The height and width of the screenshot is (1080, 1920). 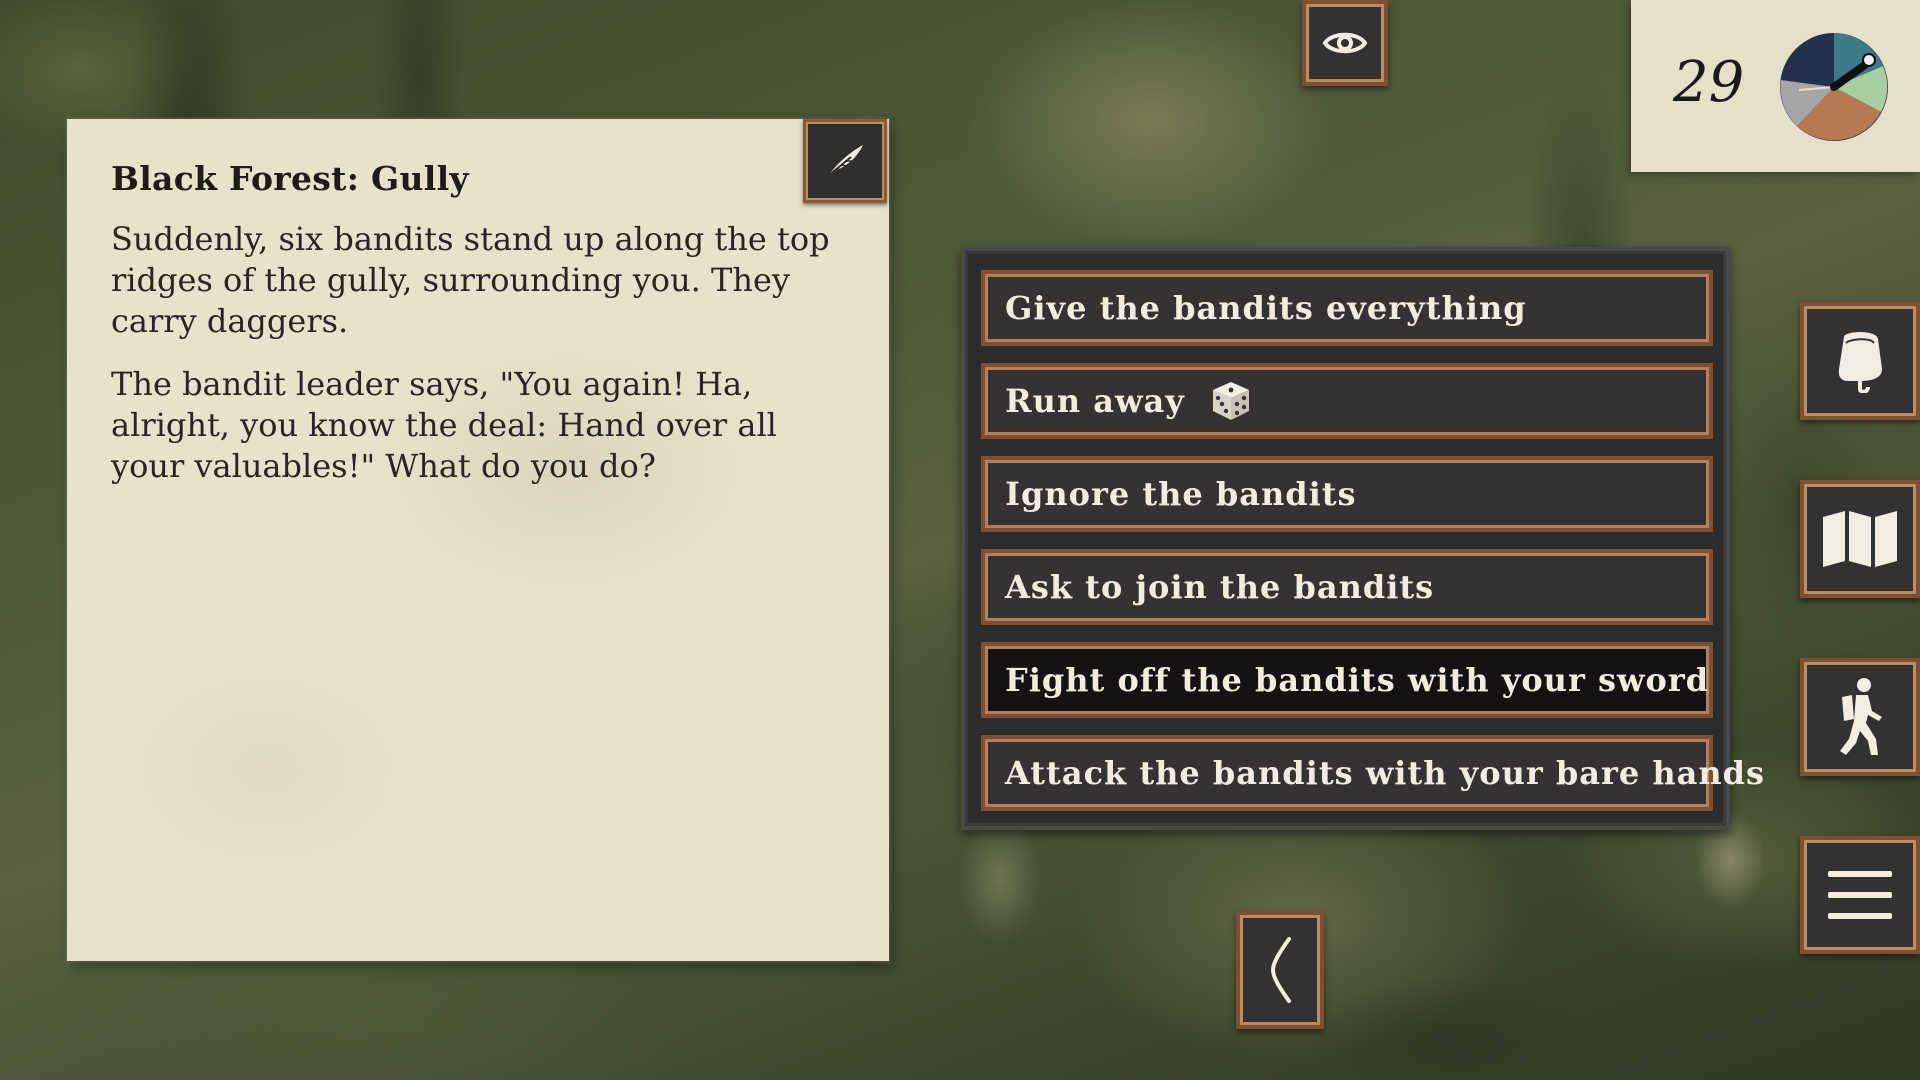 I want to click on choice-label: Give the bandits everything, so click(x=1266, y=308).